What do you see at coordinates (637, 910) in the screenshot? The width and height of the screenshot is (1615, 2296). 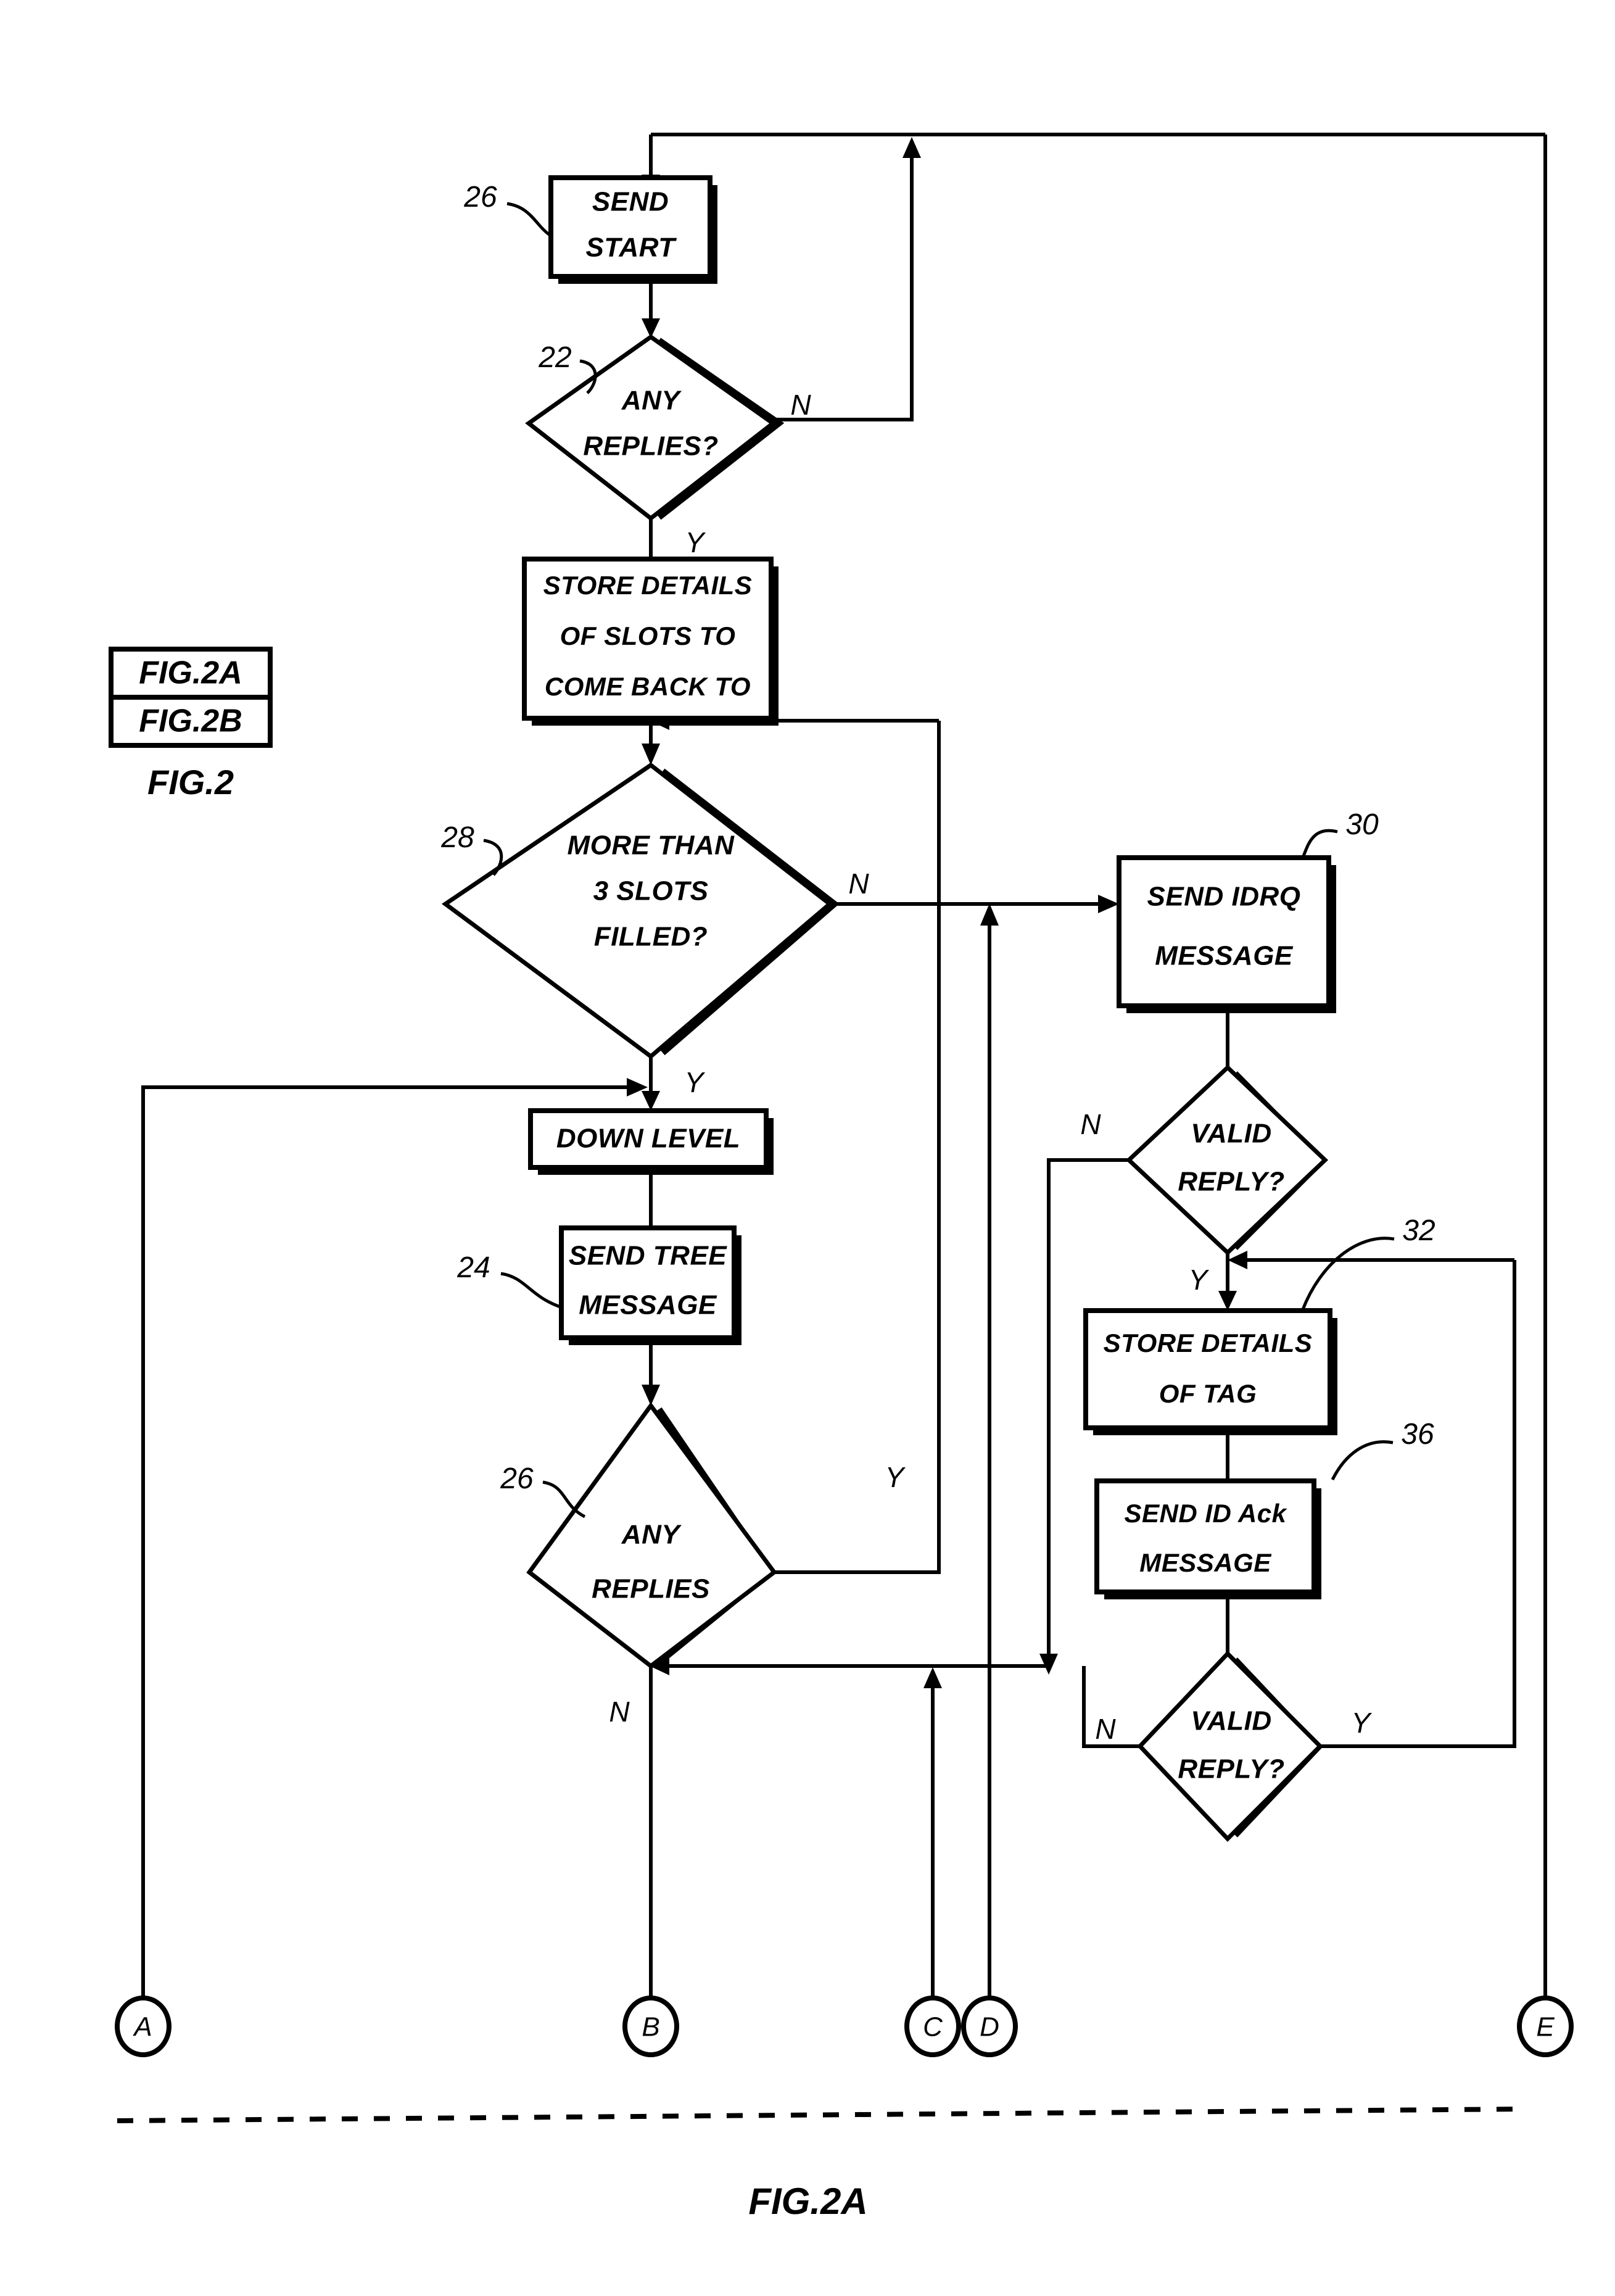 I see `more-than-3-diamond` at bounding box center [637, 910].